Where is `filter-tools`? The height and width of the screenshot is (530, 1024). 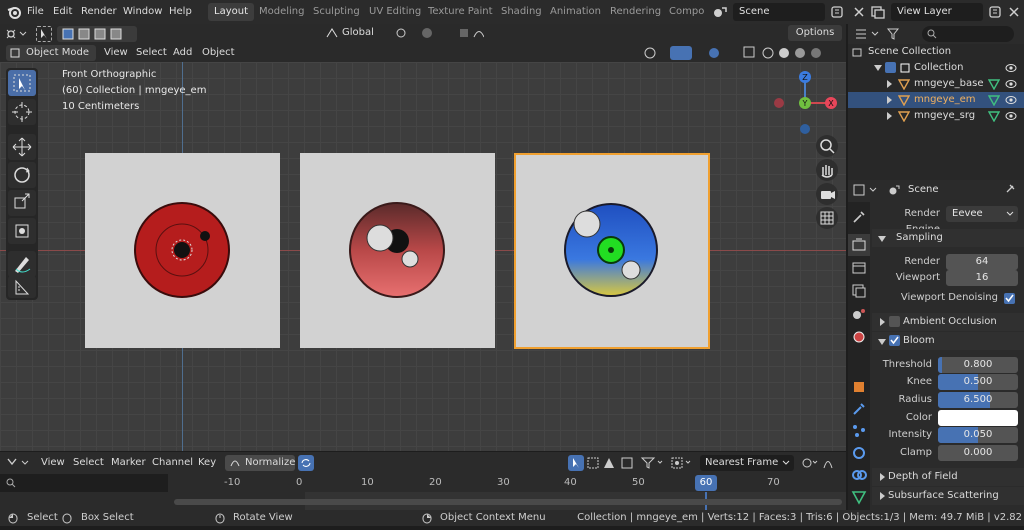 filter-tools is located at coordinates (668, 463).